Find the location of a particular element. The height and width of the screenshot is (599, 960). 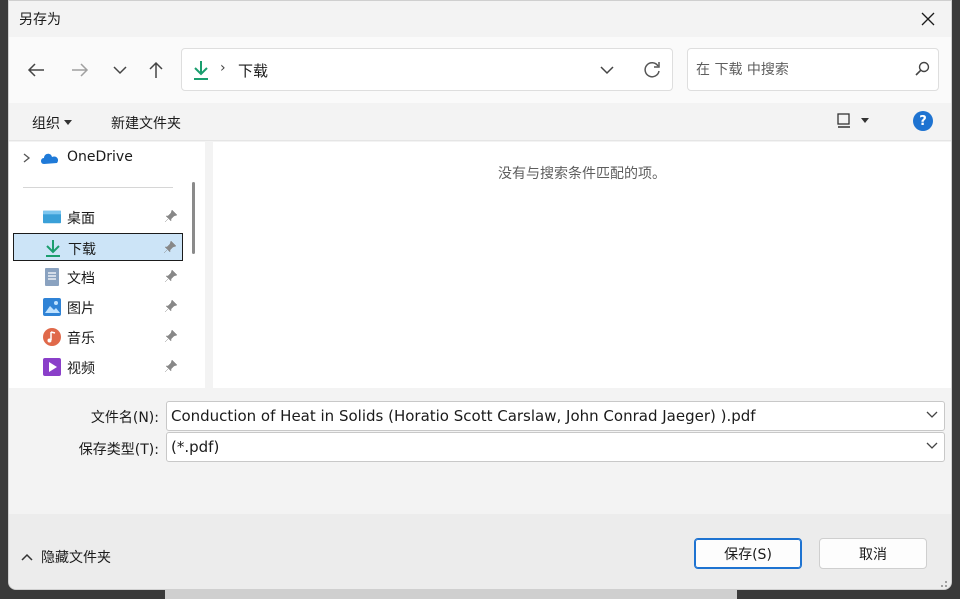

refresh-icon is located at coordinates (652, 70).